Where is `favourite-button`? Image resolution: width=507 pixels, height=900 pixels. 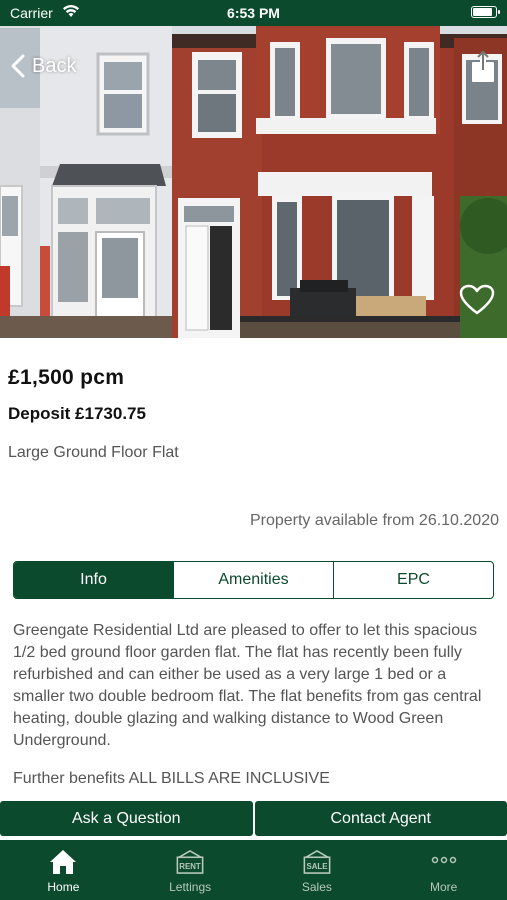 favourite-button is located at coordinates (477, 300).